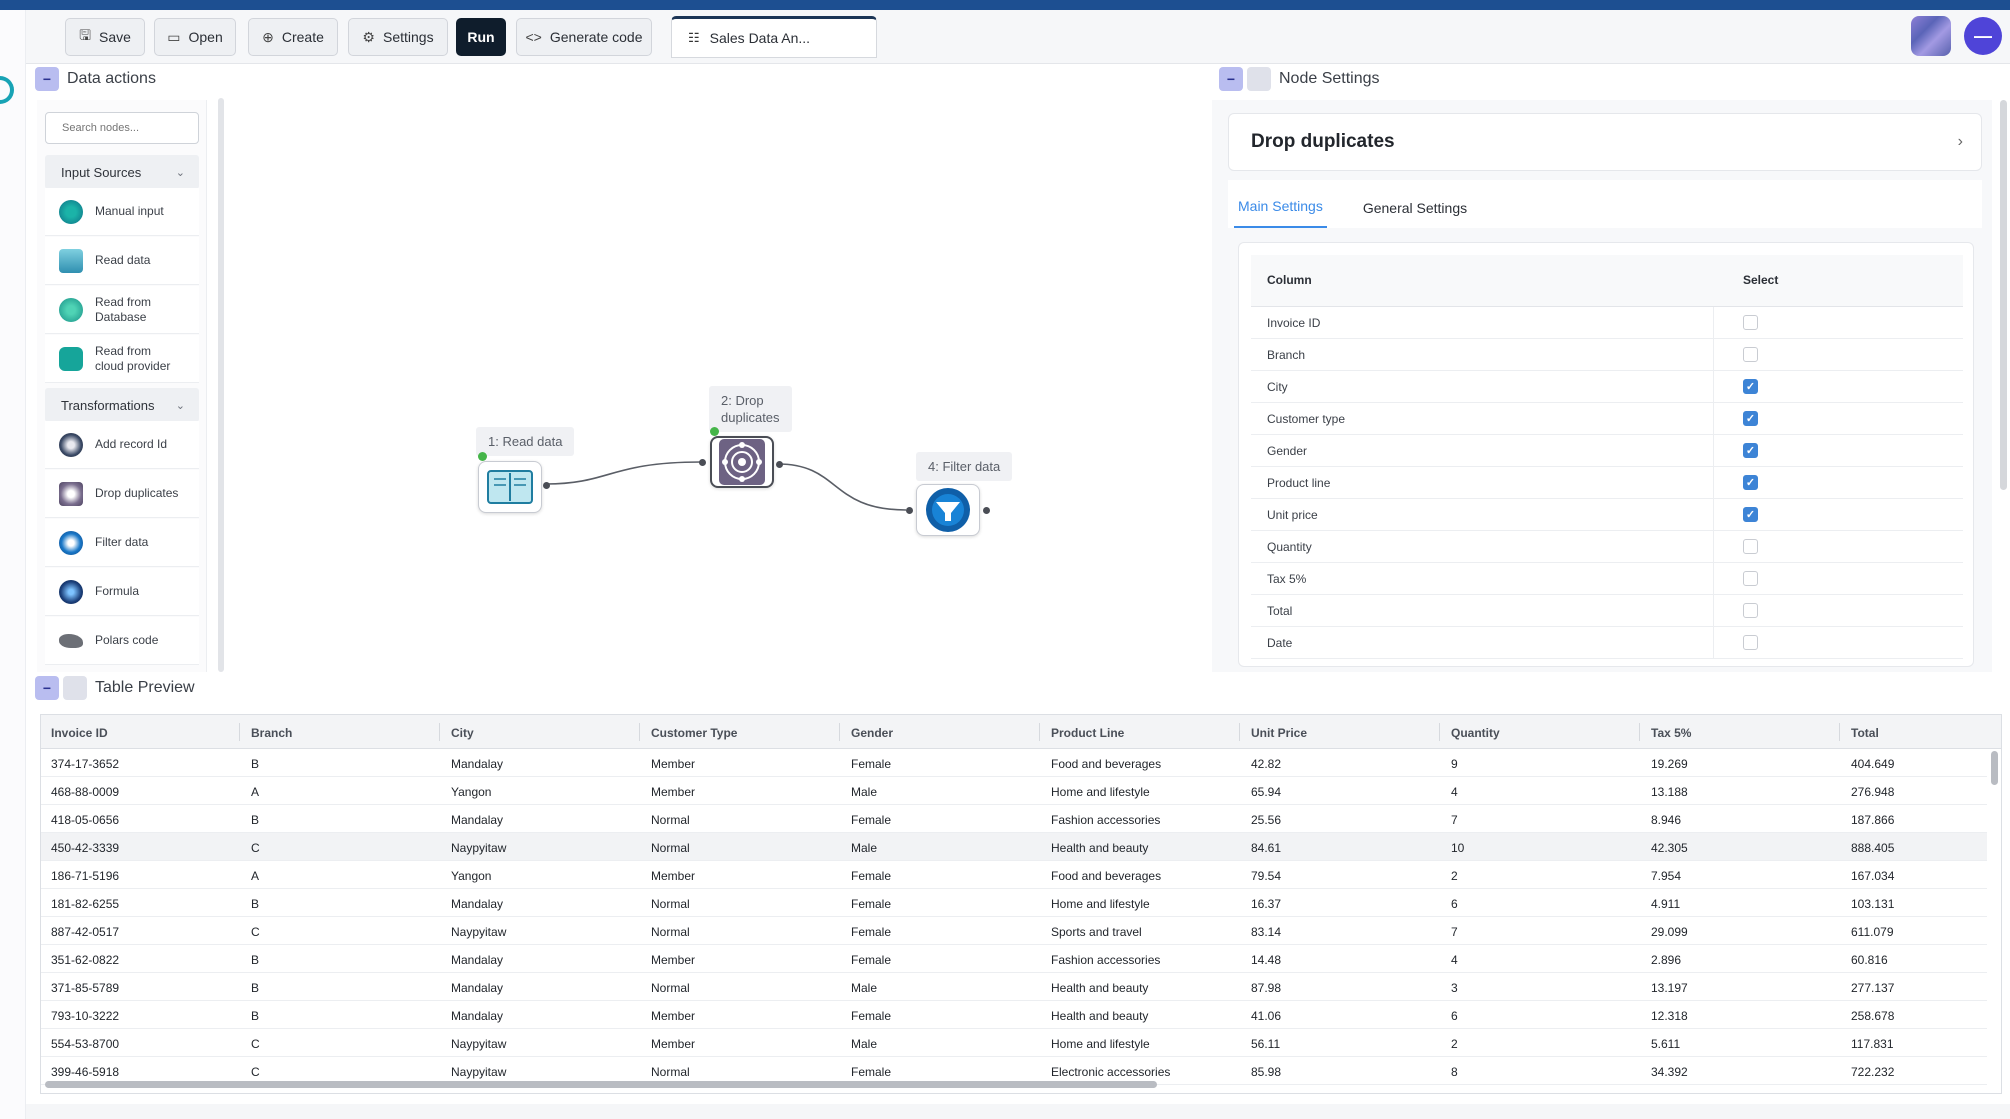  I want to click on table-cell: 87.98, so click(1266, 988).